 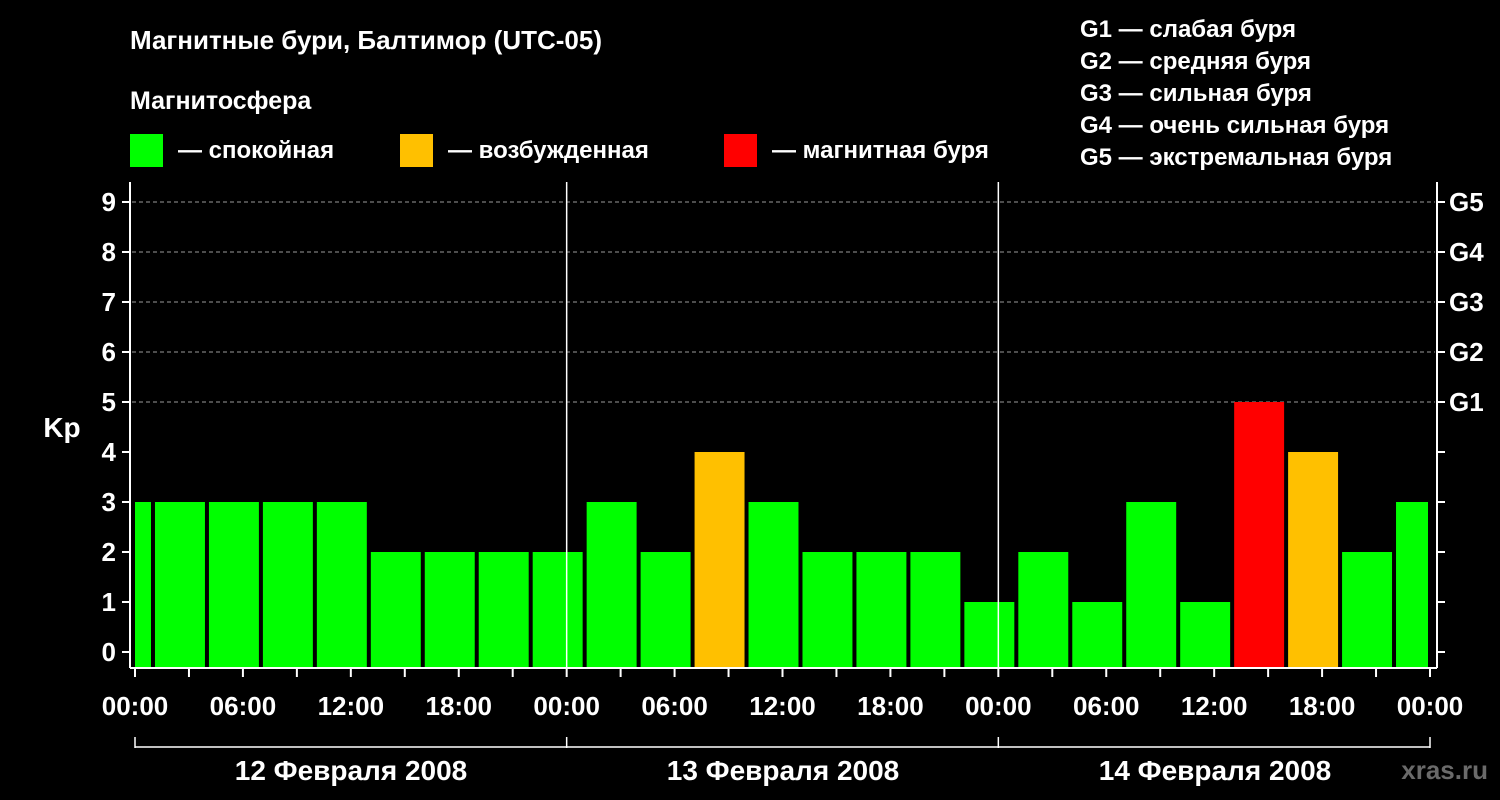 What do you see at coordinates (880, 150) in the screenshot?
I see `legend-label-storm: — магнитная буря` at bounding box center [880, 150].